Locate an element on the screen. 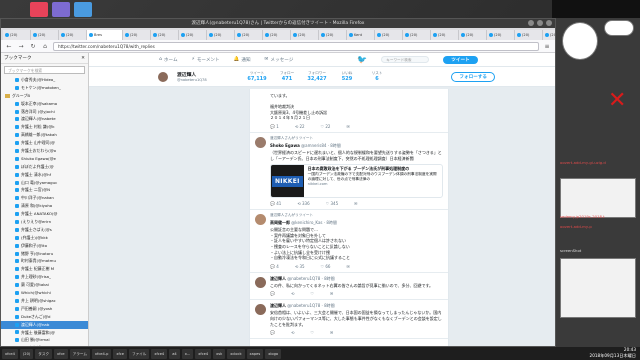 This screenshot has height=360, width=640. right-panel-link: oovert-add-my-p is located at coordinates (598, 226).